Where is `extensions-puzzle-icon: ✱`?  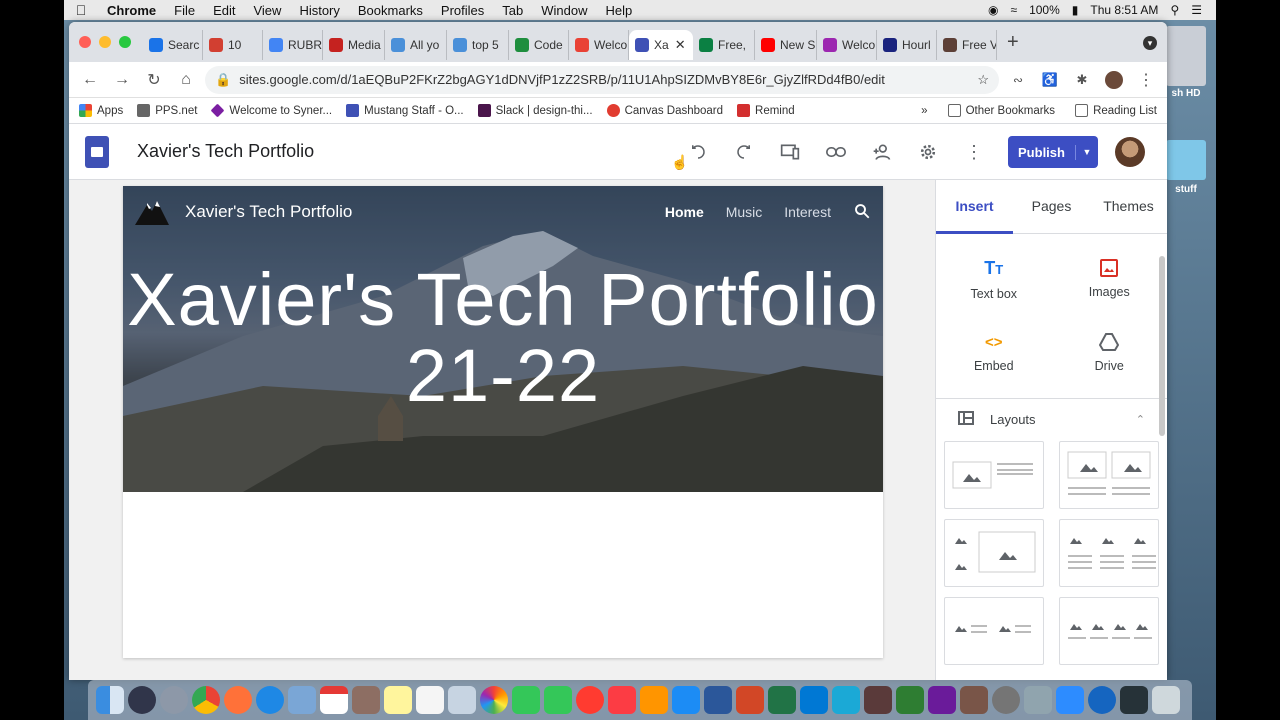
extensions-puzzle-icon: ✱ is located at coordinates (1082, 80).